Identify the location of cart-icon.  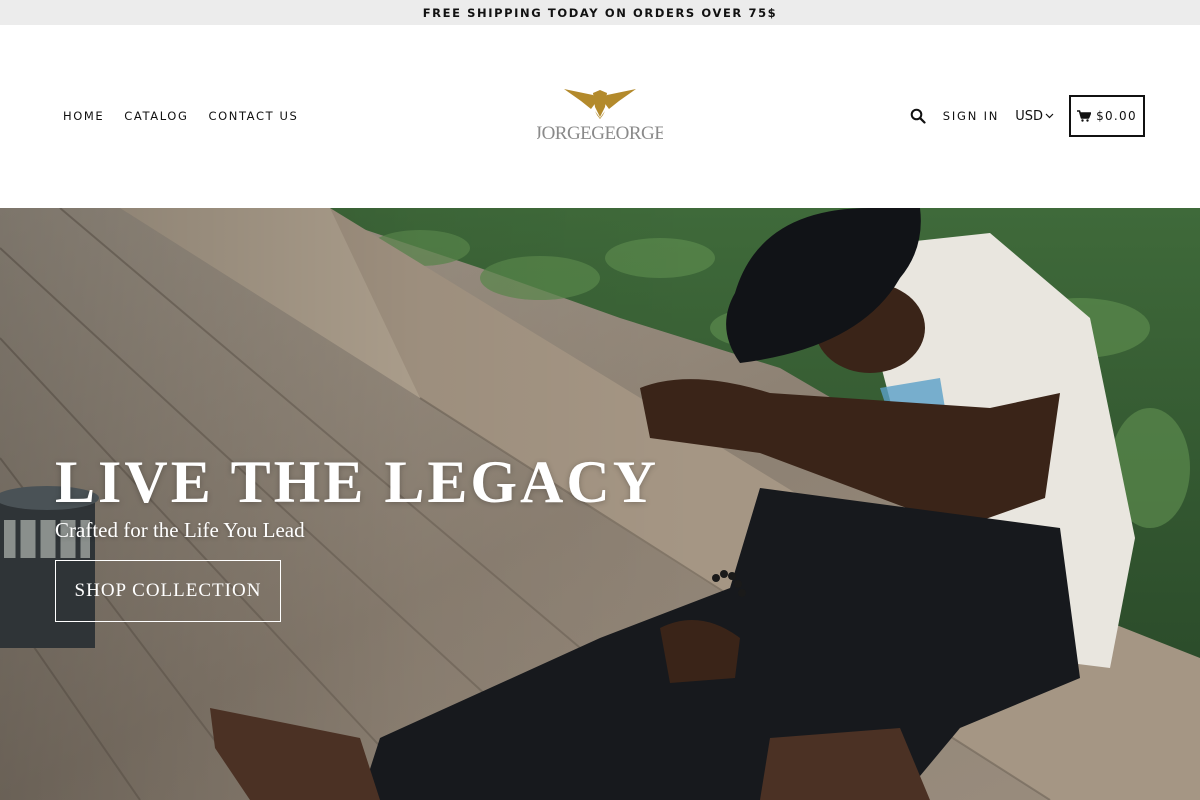
(1084, 116).